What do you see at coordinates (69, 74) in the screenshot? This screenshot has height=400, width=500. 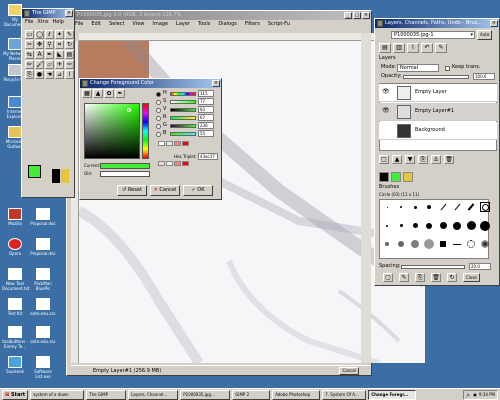 I see `path-icon: ⌇` at bounding box center [69, 74].